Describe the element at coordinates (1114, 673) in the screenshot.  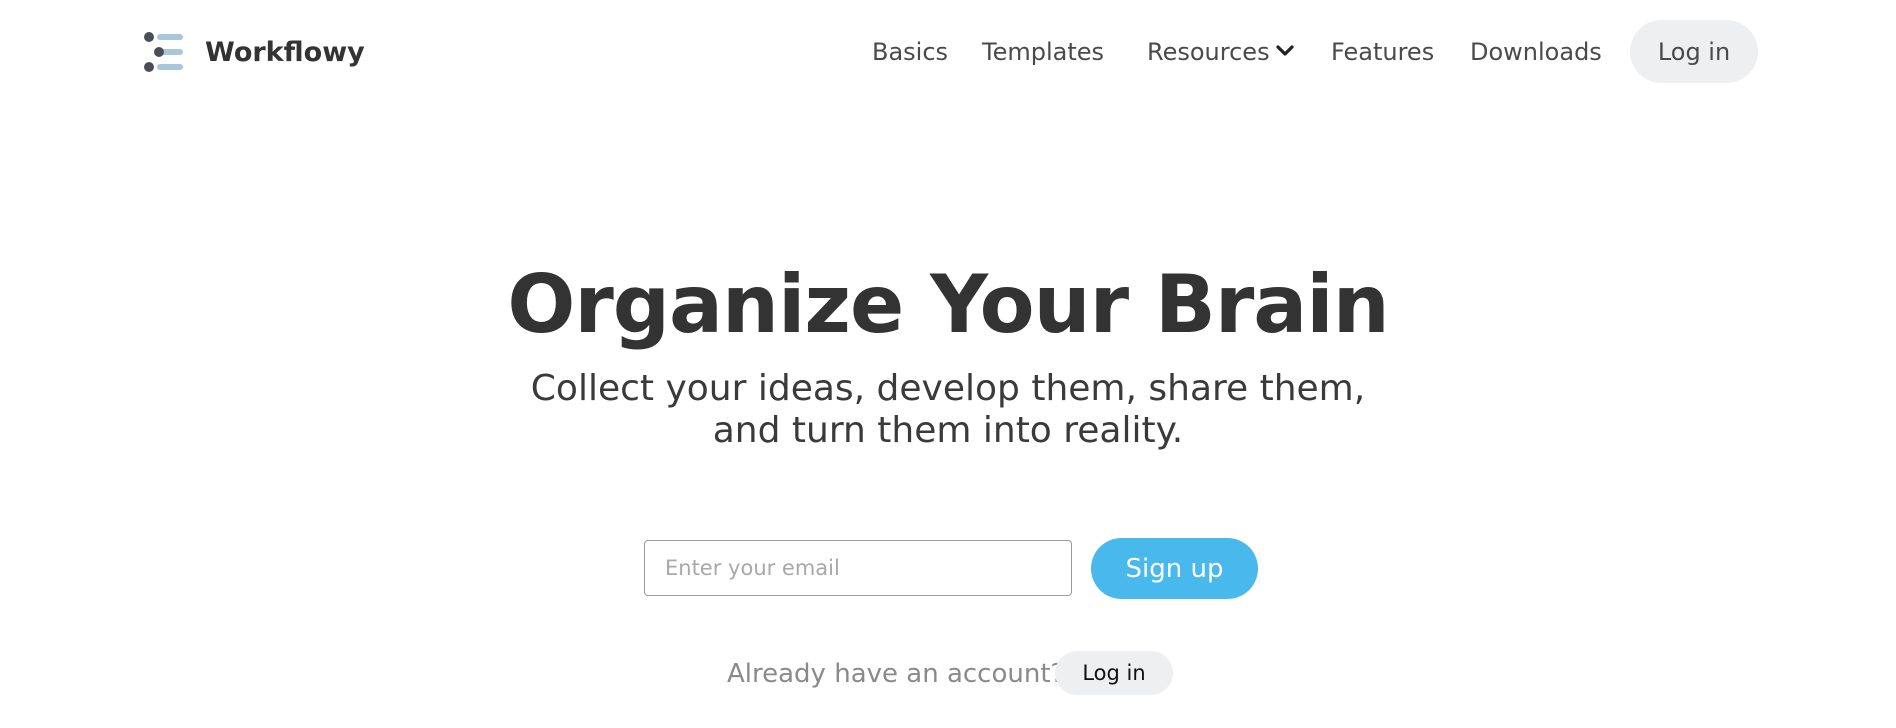
I see `account-login-button: Log in` at that location.